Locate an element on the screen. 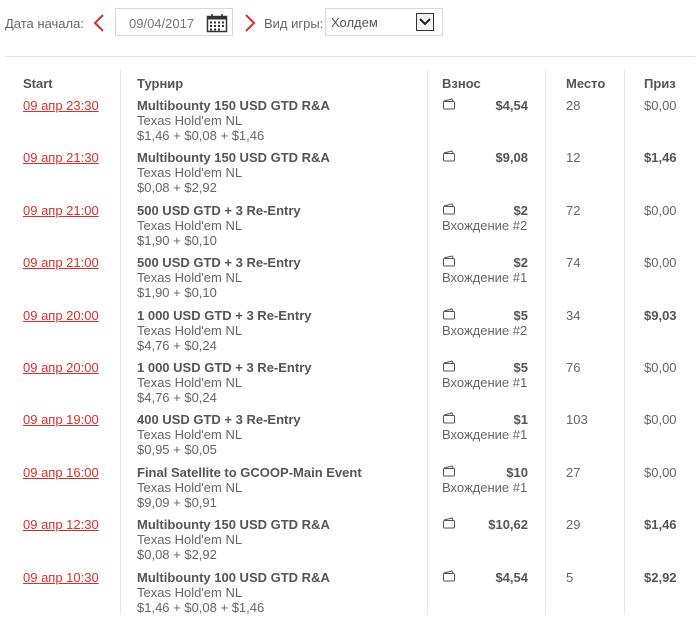  finish-place: 27 is located at coordinates (573, 472).